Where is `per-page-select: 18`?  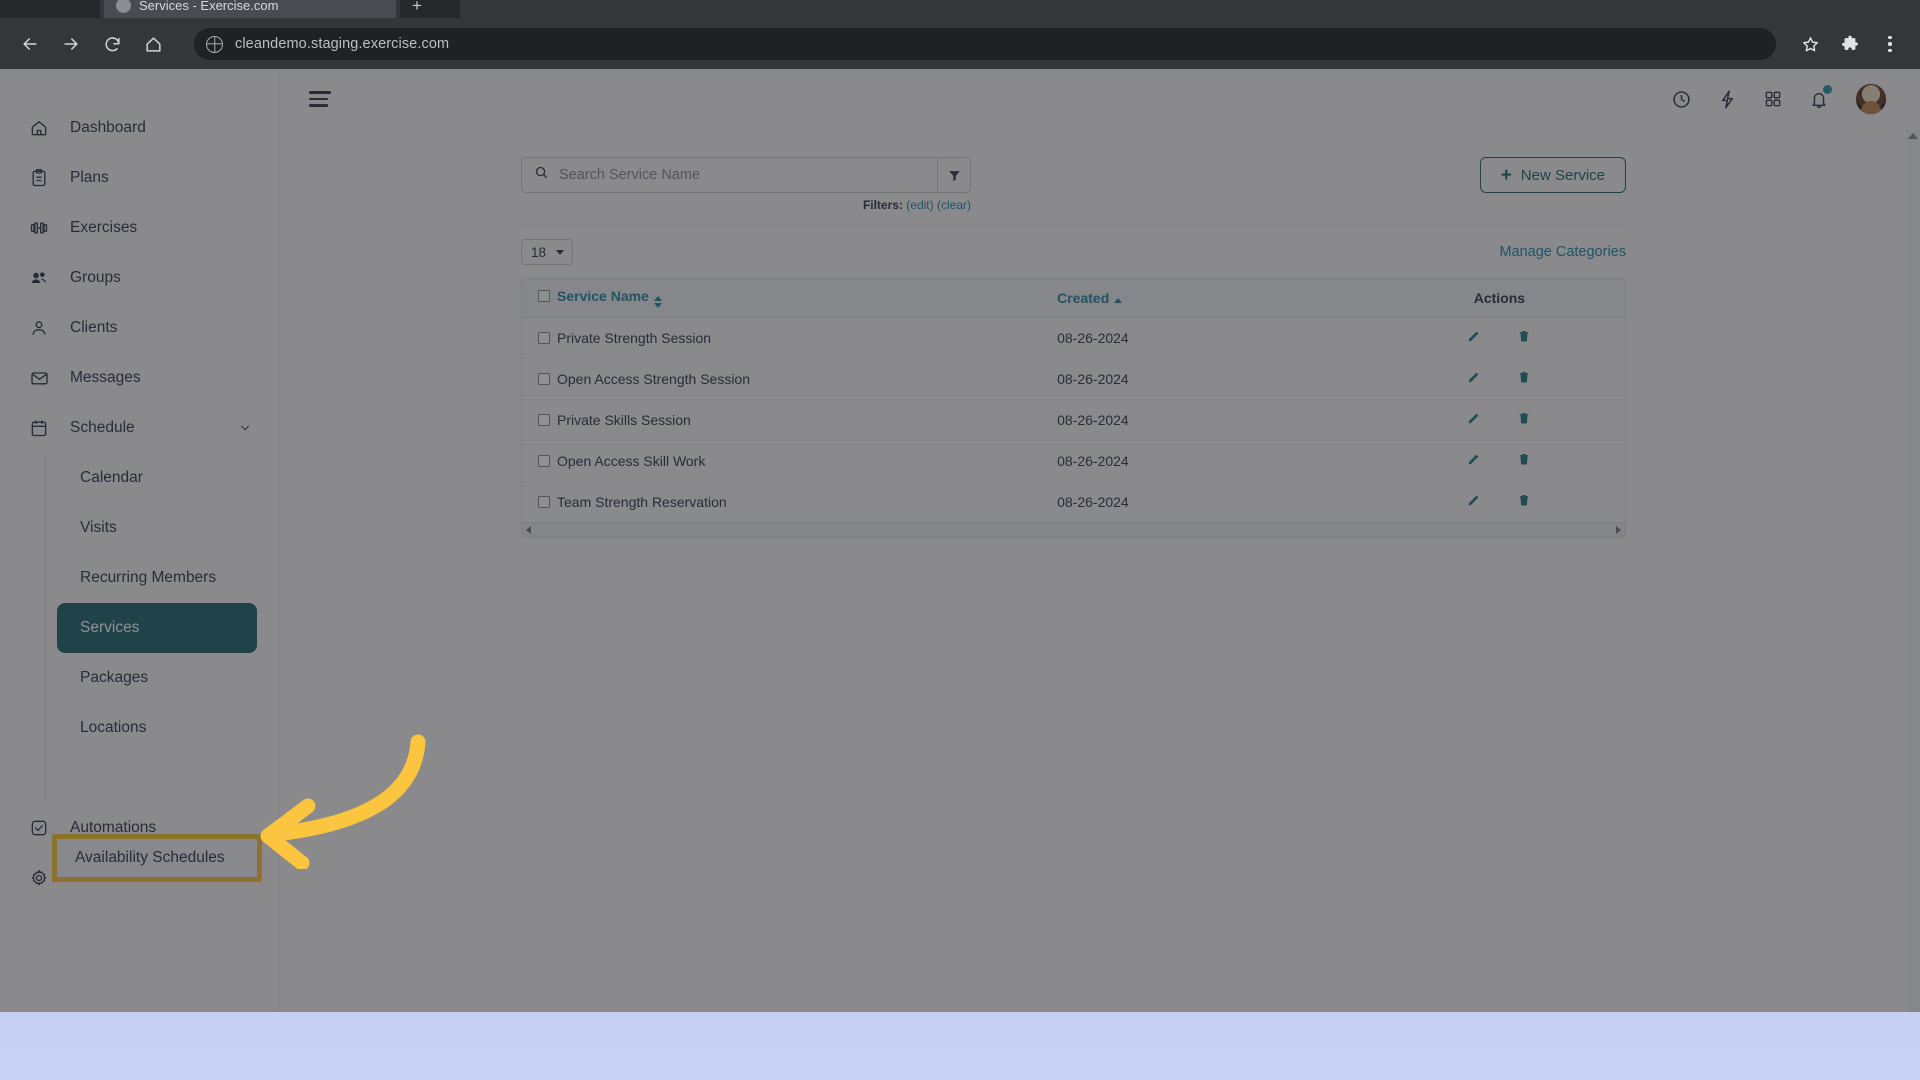 per-page-select: 18 is located at coordinates (547, 252).